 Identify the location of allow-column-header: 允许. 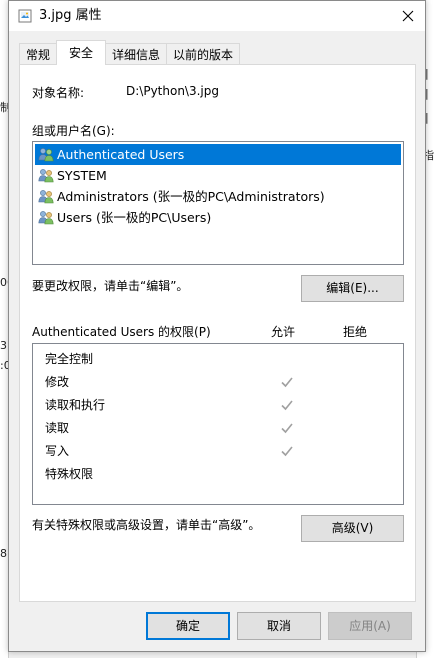
(283, 332).